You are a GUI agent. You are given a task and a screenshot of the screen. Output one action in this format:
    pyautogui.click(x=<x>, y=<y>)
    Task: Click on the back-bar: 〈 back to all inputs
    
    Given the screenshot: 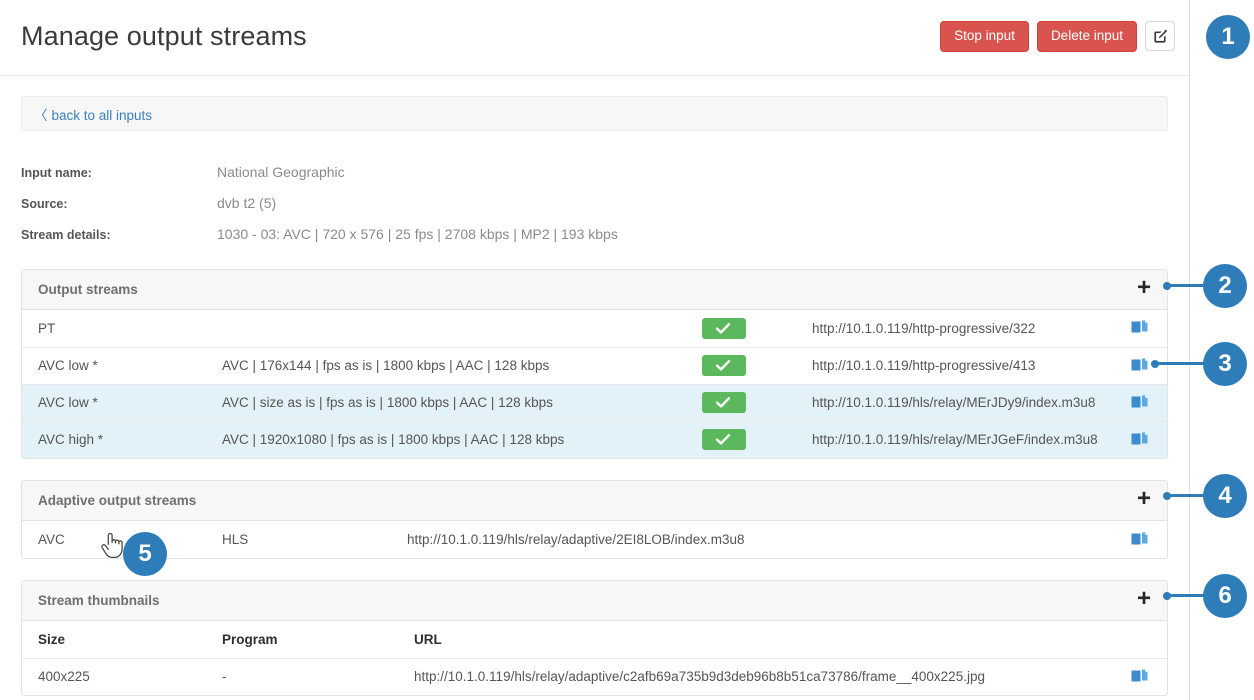 What is the action you would take?
    pyautogui.click(x=594, y=113)
    